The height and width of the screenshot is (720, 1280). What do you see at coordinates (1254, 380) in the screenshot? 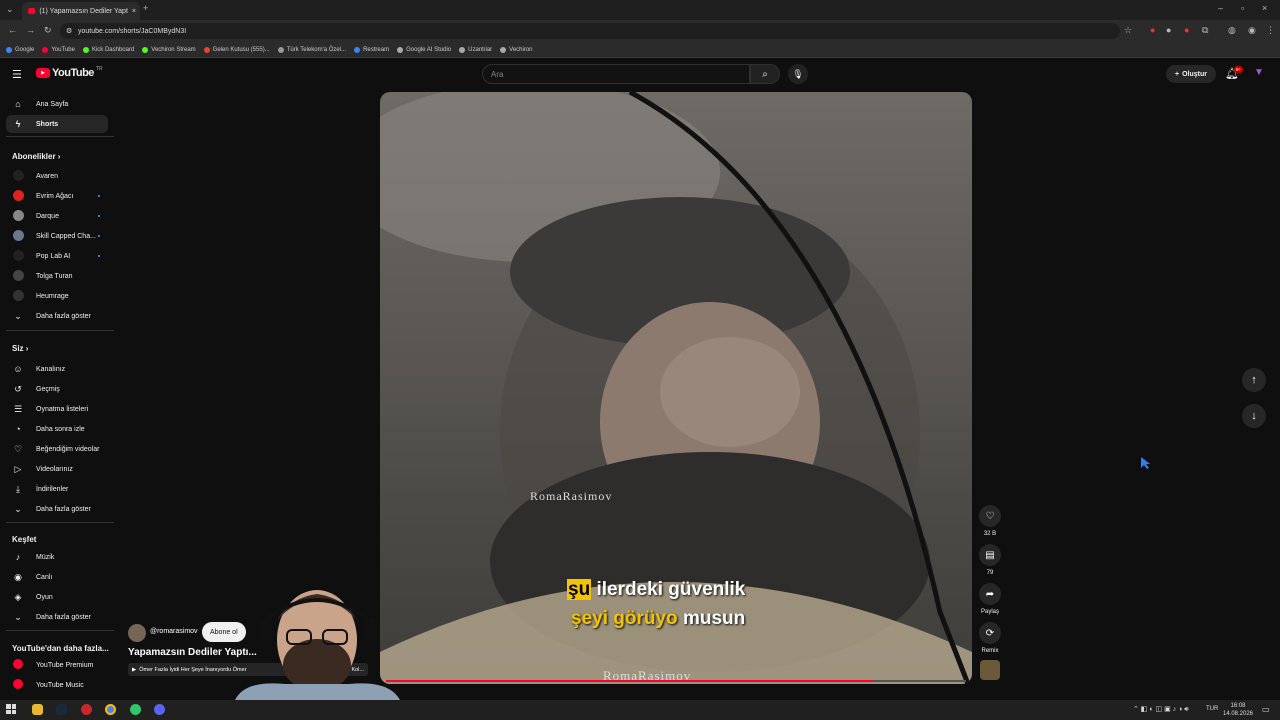
I see `previous-short-button: ↑` at bounding box center [1254, 380].